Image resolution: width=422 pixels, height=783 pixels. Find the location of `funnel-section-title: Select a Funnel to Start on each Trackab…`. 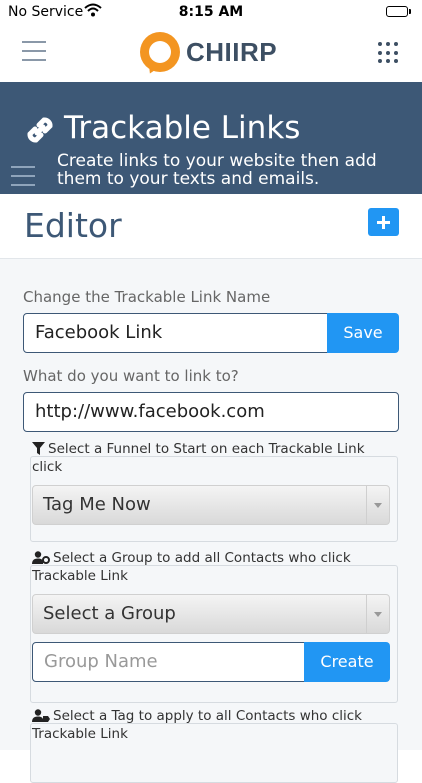

funnel-section-title: Select a Funnel to Start on each Trackab… is located at coordinates (212, 458).